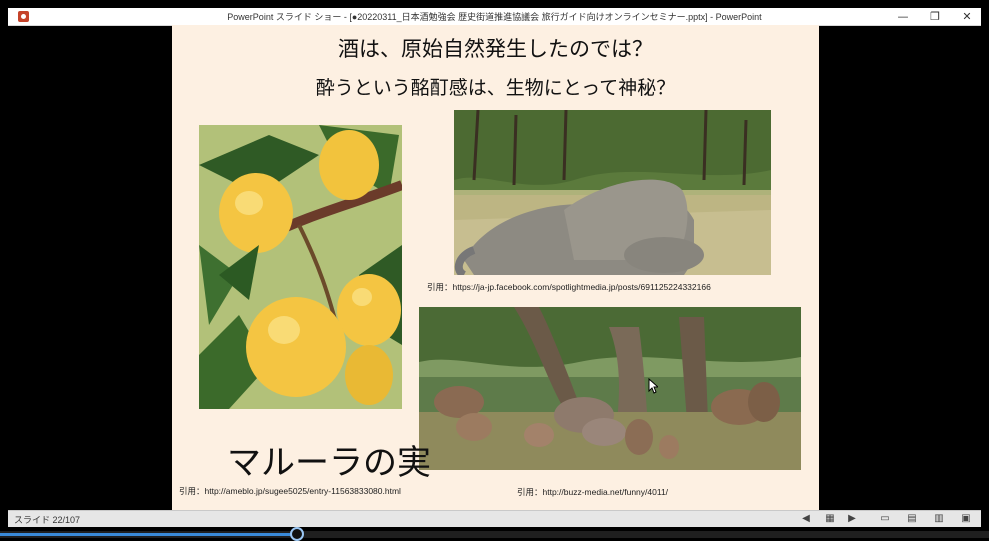  I want to click on slide-progress-handle, so click(297, 534).